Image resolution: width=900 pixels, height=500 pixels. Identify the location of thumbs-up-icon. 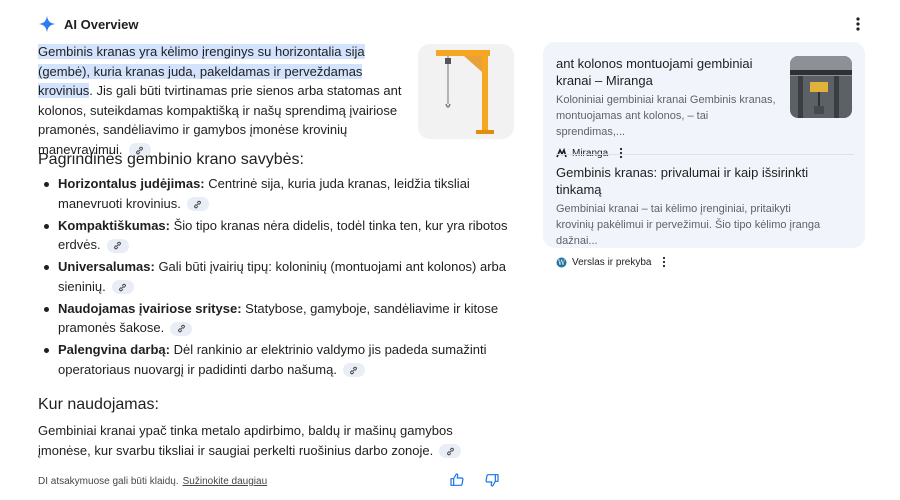
(457, 480).